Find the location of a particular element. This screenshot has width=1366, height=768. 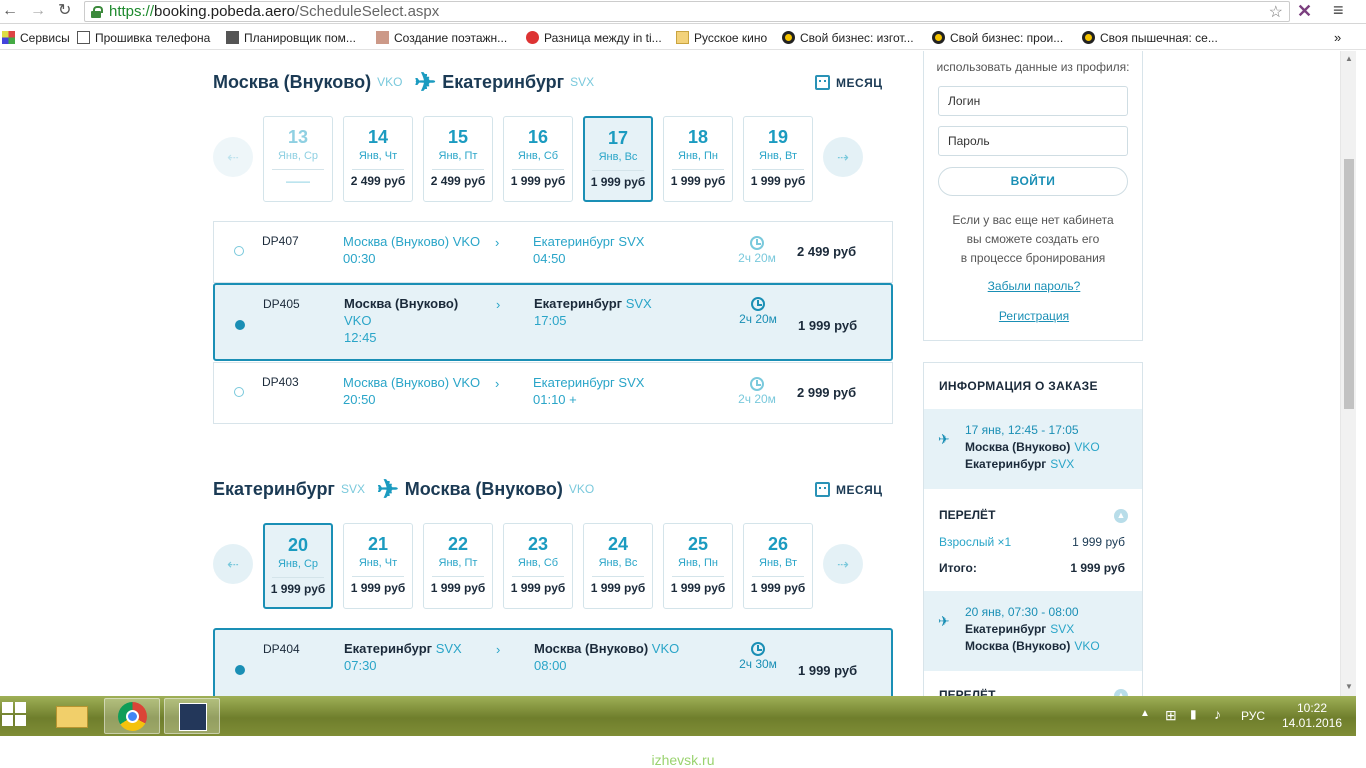

clock: 10:22 14.01.2016 is located at coordinates (1312, 716).